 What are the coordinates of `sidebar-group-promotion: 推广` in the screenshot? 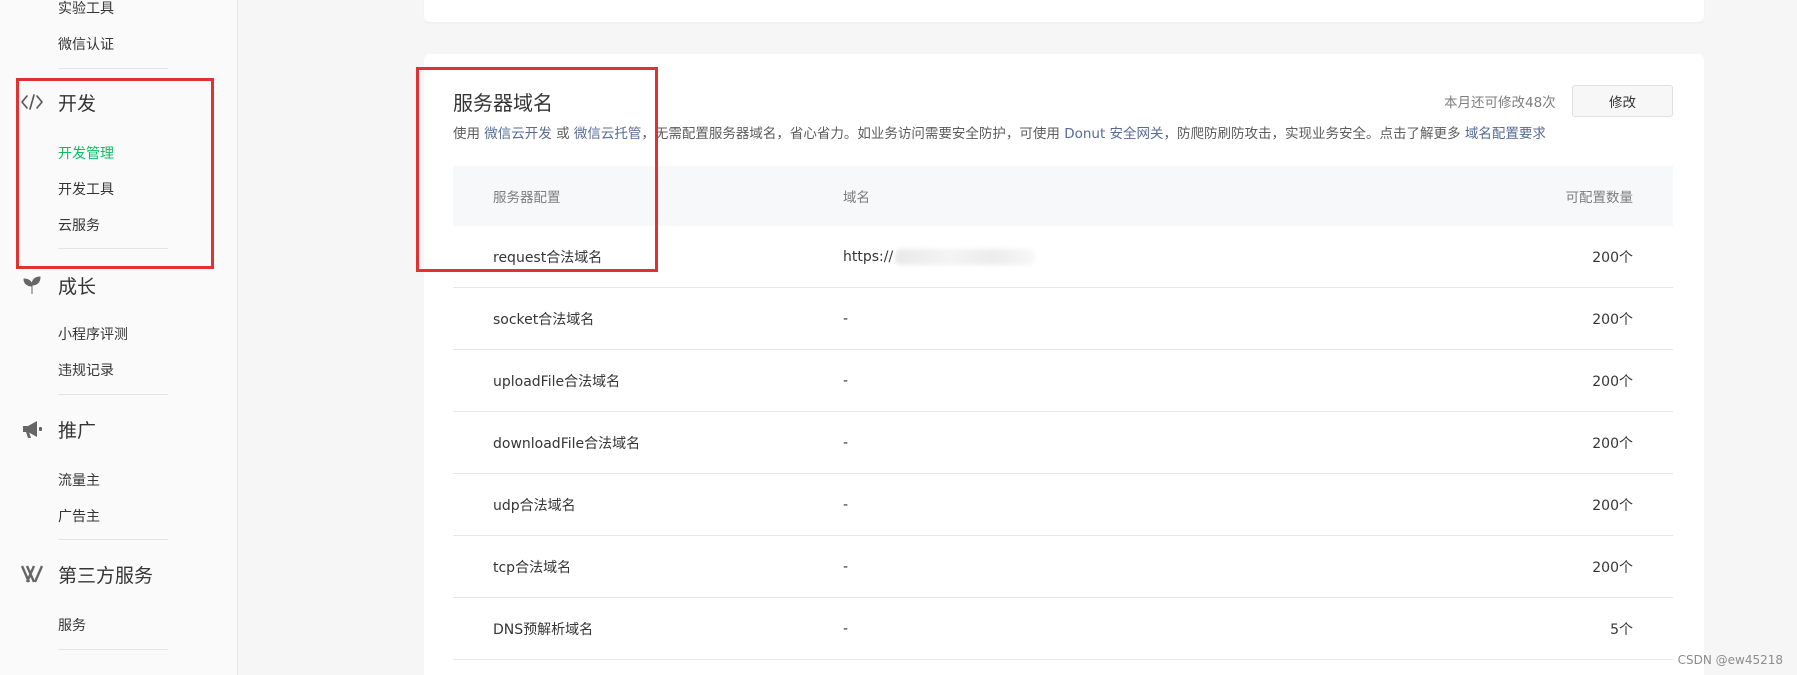 It's located at (58, 429).